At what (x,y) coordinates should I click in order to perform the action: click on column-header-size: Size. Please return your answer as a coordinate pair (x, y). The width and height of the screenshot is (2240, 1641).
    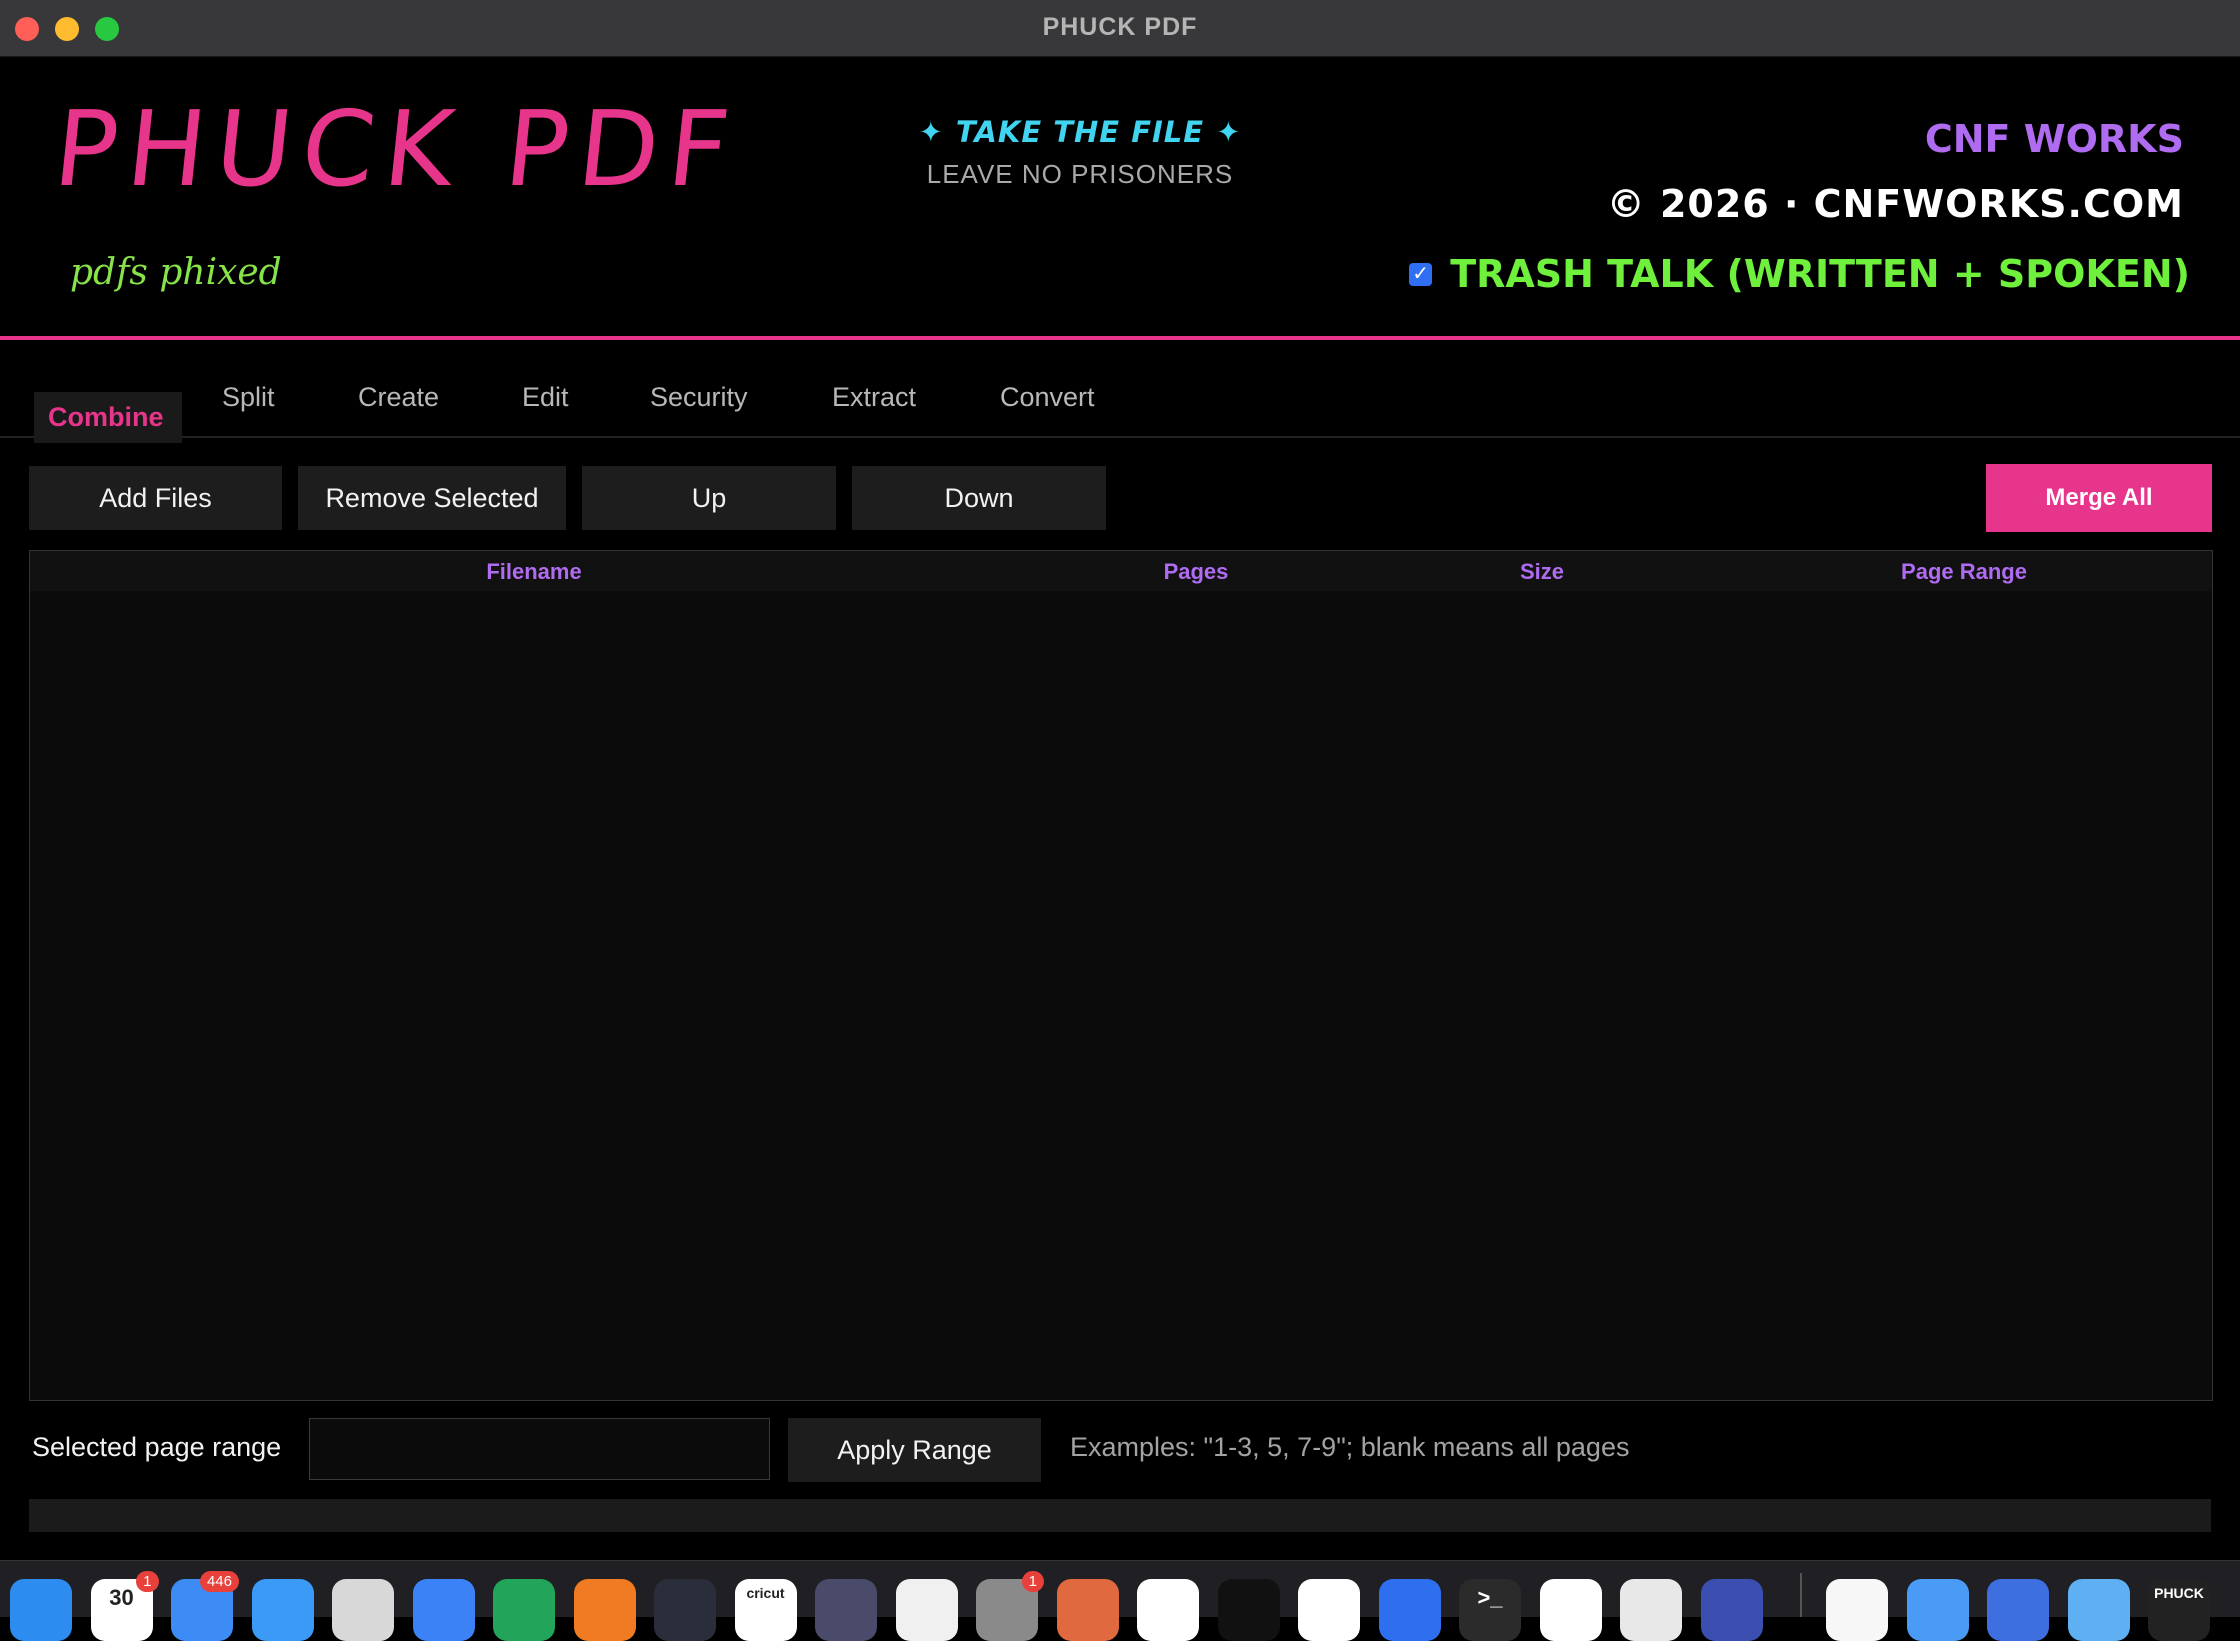
    Looking at the image, I should click on (1542, 572).